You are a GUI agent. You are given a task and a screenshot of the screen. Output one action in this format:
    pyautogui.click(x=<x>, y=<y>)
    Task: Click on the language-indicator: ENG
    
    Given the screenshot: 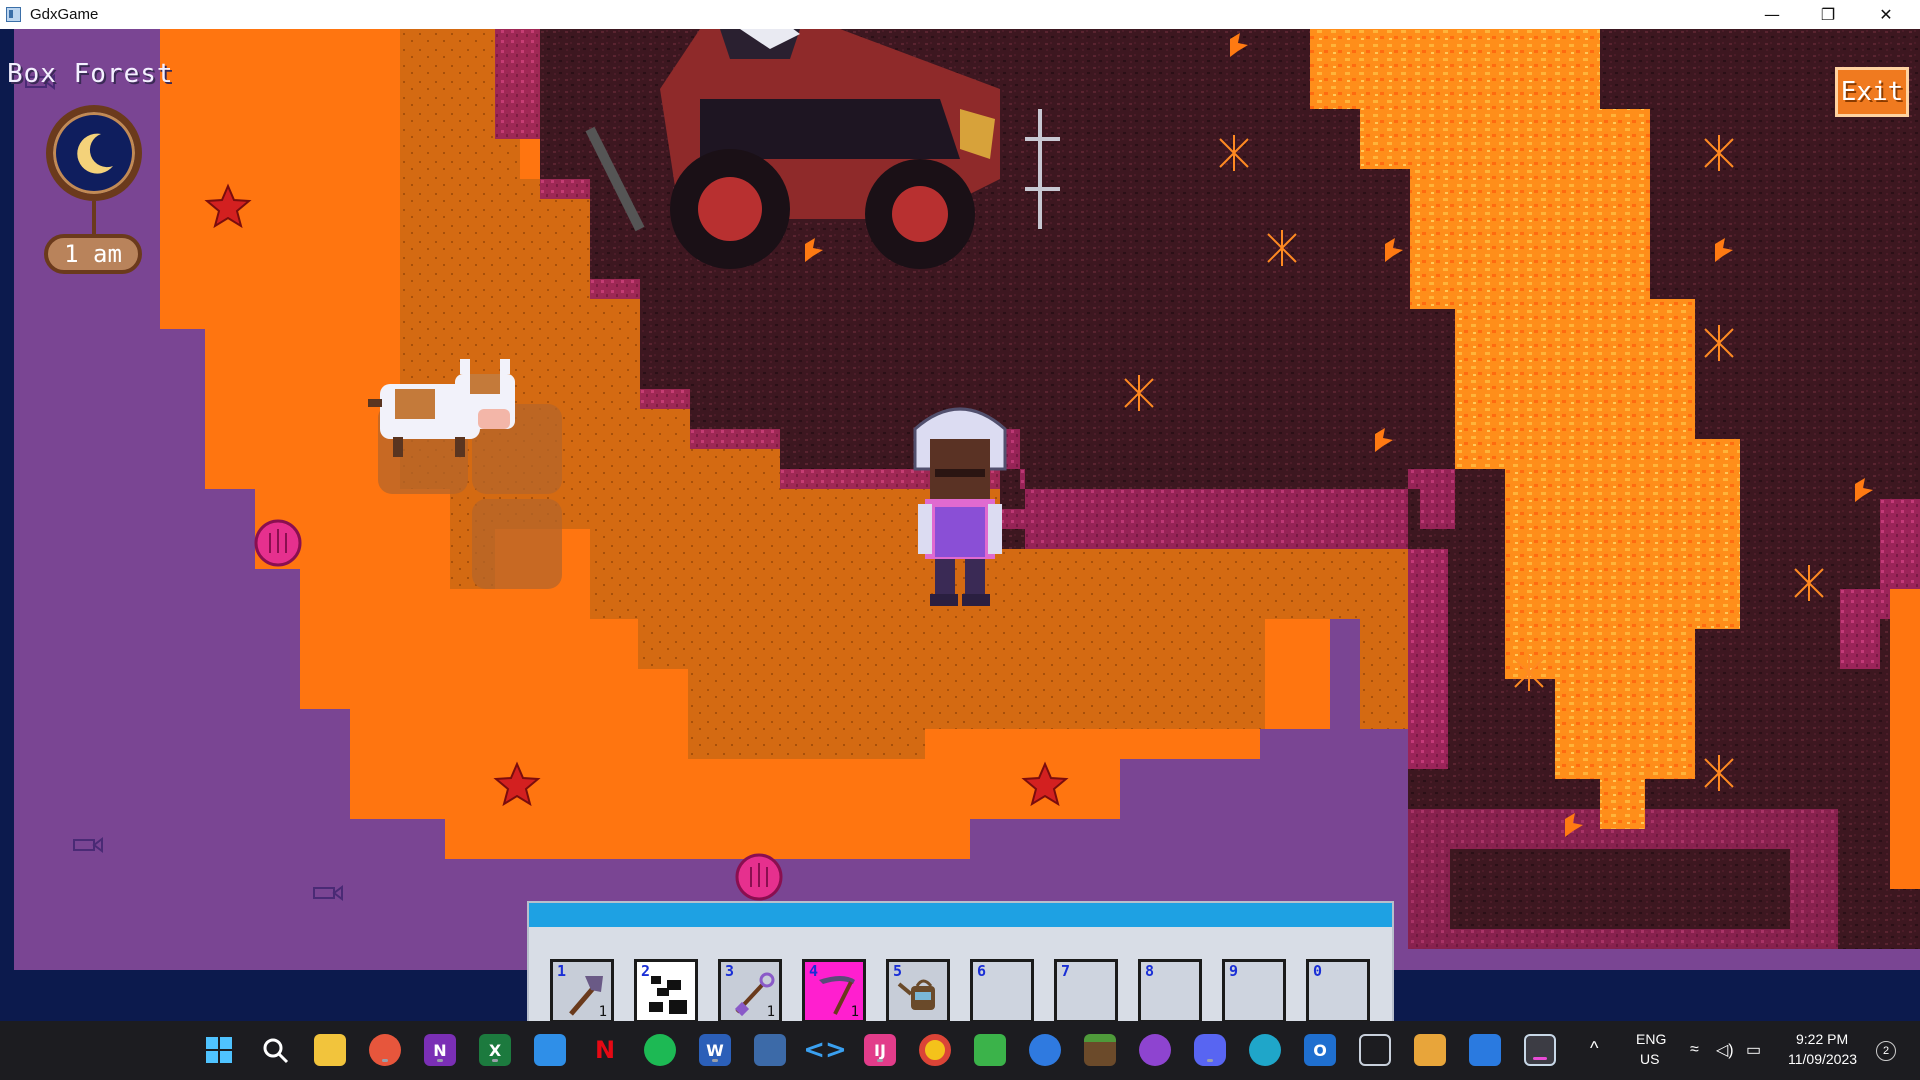 What is the action you would take?
    pyautogui.click(x=1651, y=1039)
    